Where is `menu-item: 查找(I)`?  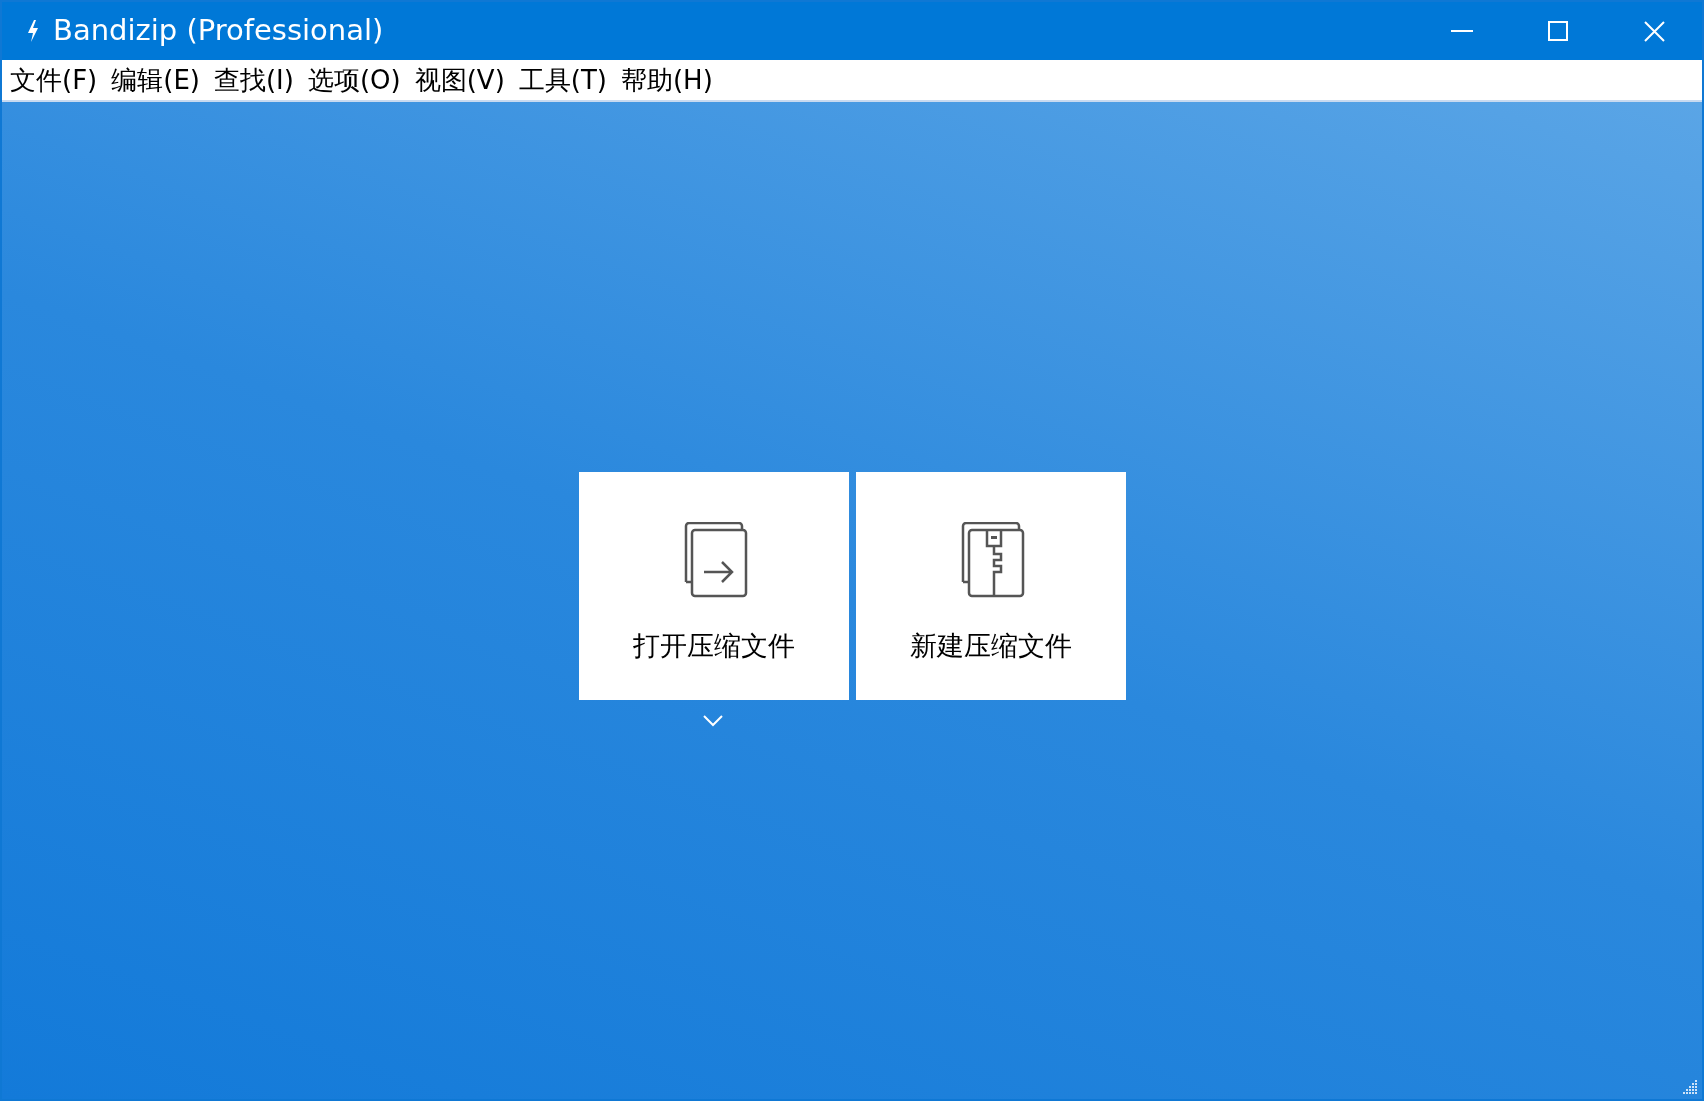
menu-item: 查找(I) is located at coordinates (253, 80).